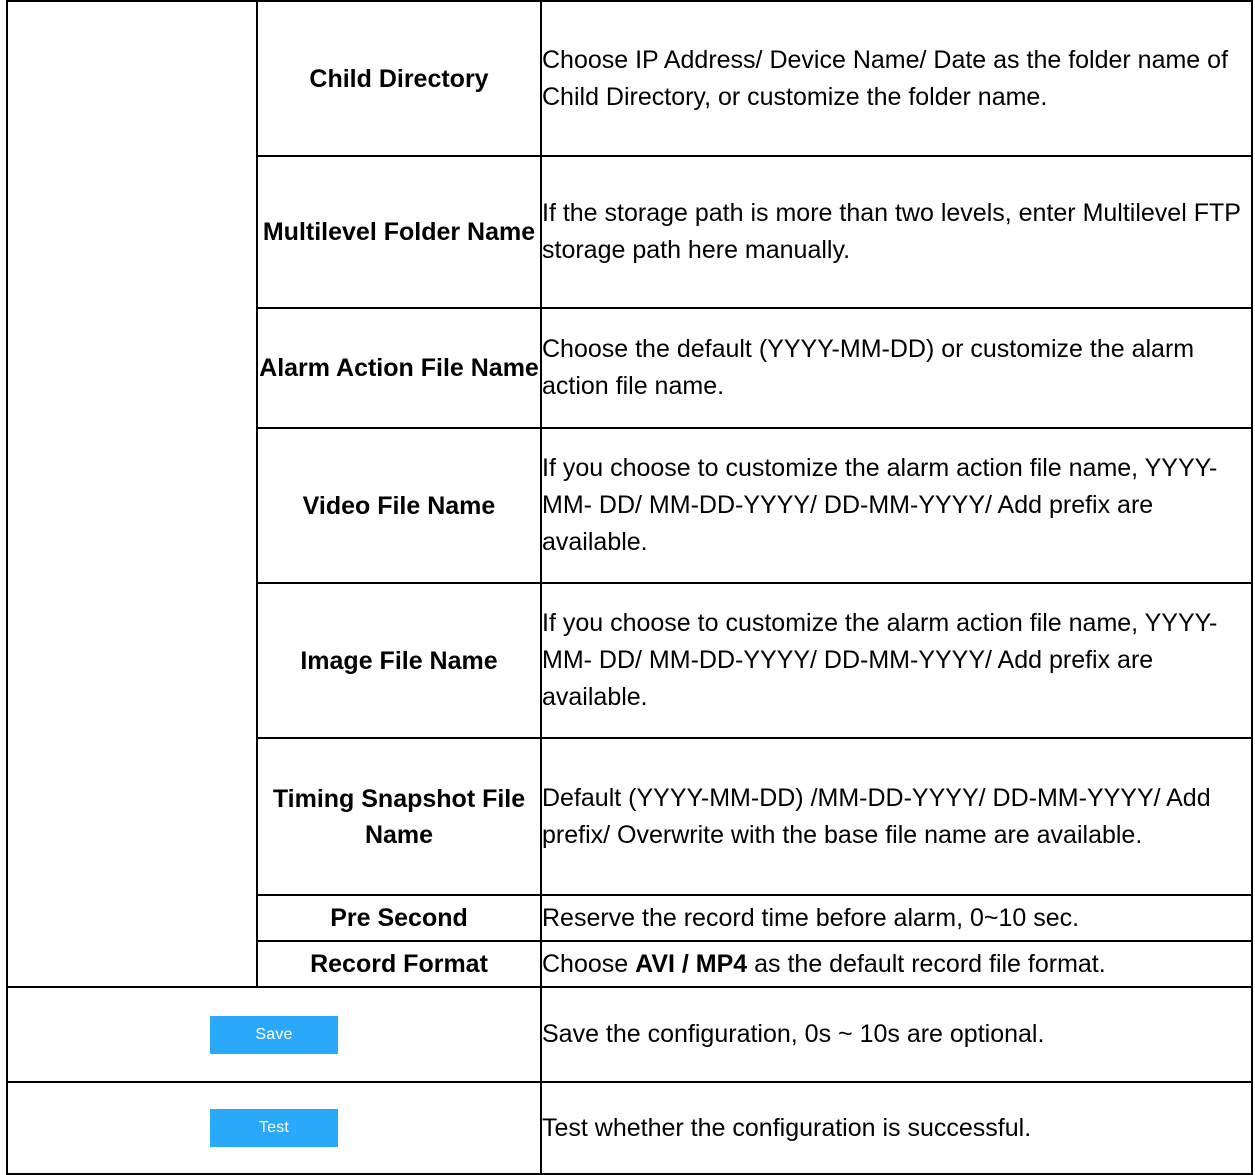  I want to click on format-options: AVI / MP4, so click(691, 963).